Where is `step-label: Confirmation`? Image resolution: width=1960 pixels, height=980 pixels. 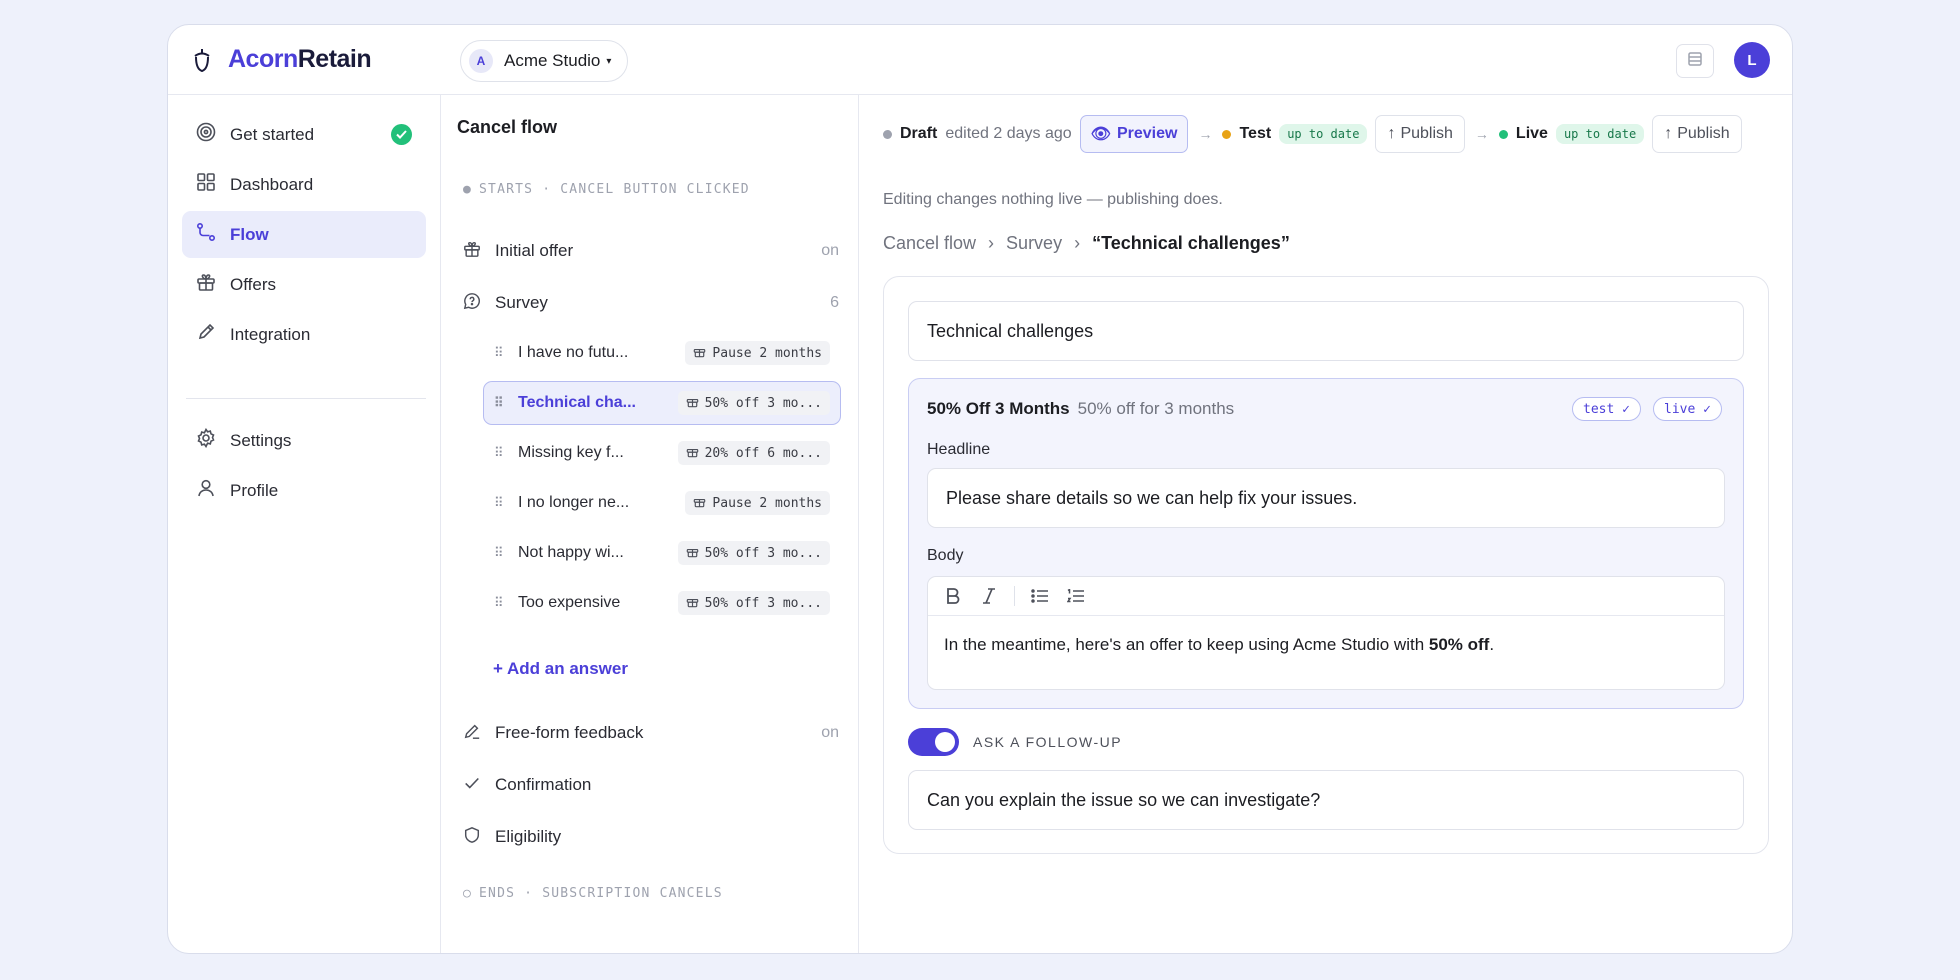 step-label: Confirmation is located at coordinates (543, 784).